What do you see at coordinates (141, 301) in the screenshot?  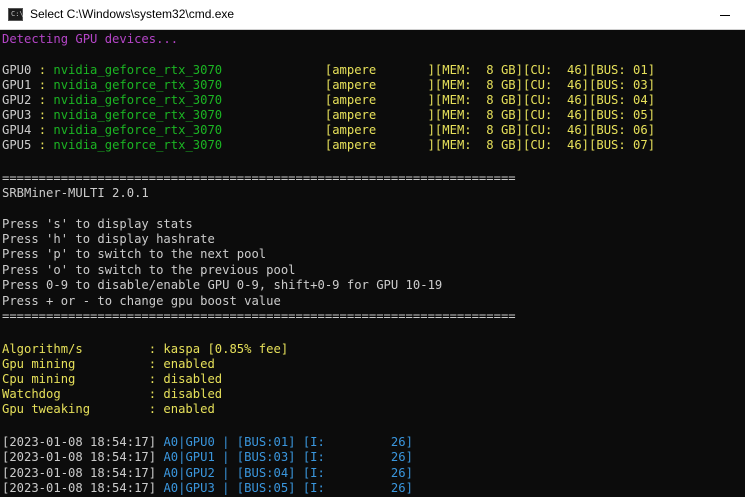 I see `help-line: Press + or - to change gpu boost value` at bounding box center [141, 301].